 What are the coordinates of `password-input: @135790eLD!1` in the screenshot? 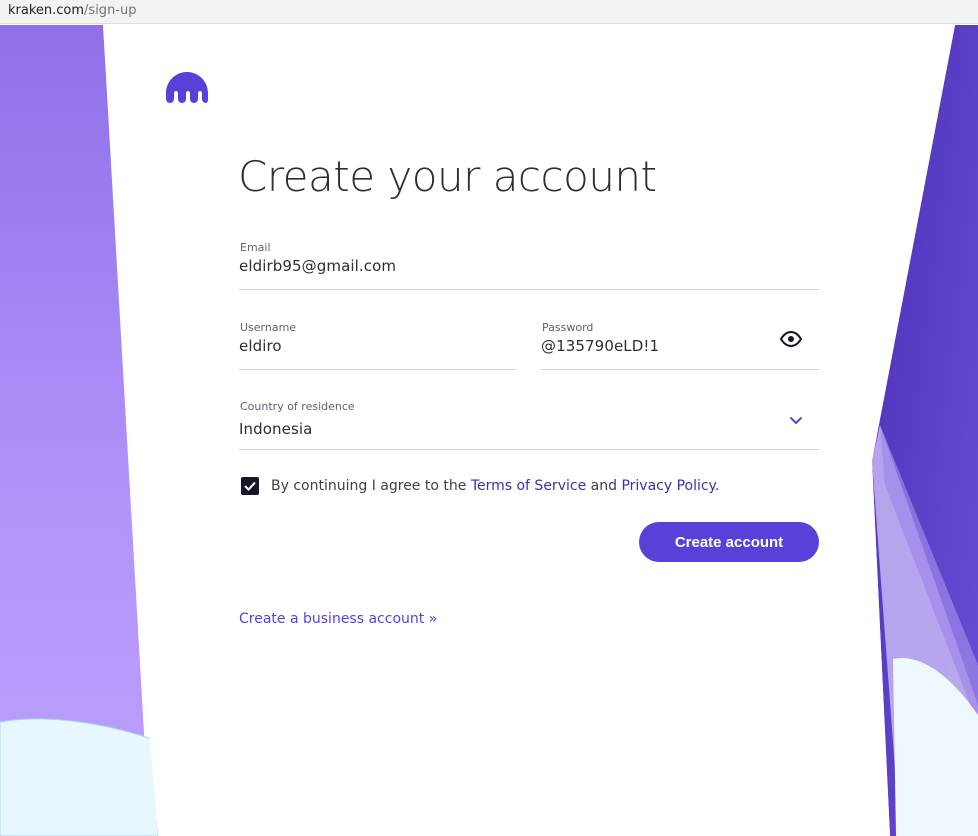 It's located at (600, 346).